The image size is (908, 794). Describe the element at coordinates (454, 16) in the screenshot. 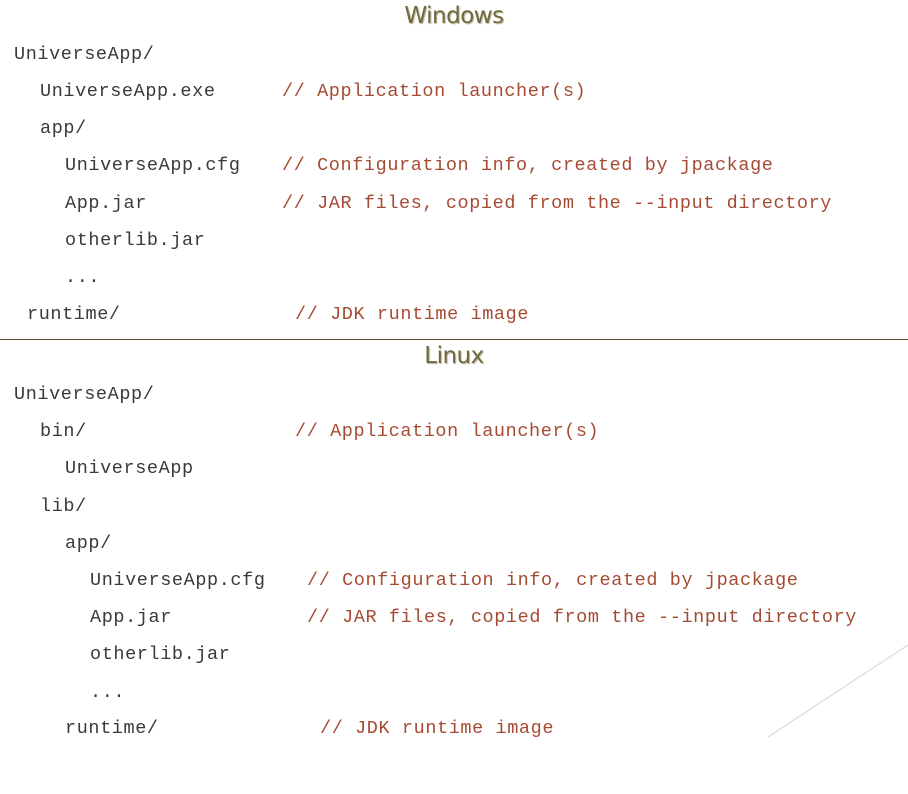

I see `windows-heading: Windows` at that location.